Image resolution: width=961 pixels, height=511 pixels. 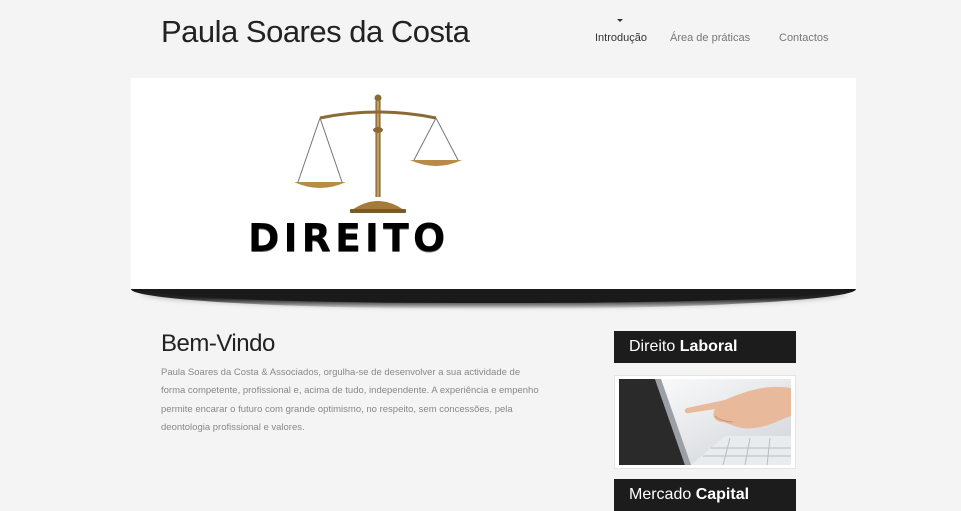 What do you see at coordinates (708, 346) in the screenshot?
I see `sidebar-box-label-bold: Laboral` at bounding box center [708, 346].